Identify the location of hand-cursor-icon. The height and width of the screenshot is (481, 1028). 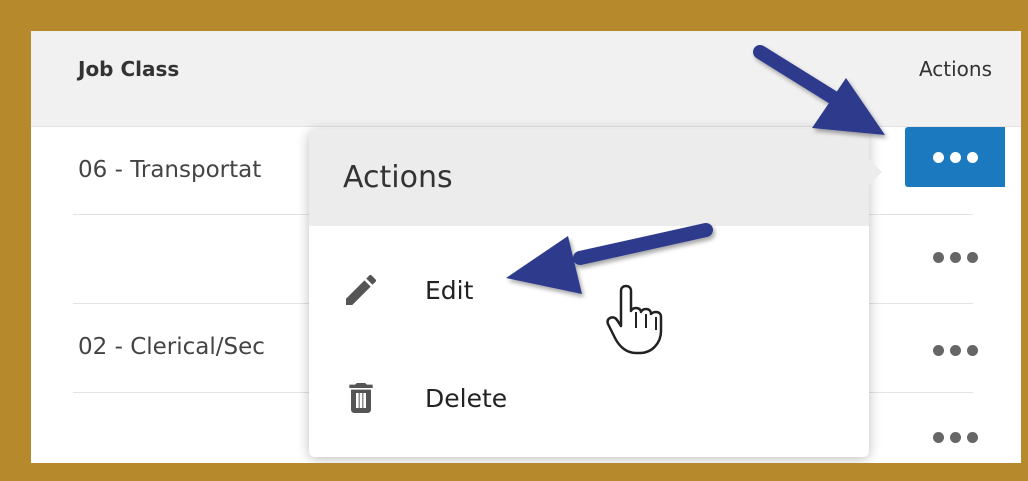
(634, 319).